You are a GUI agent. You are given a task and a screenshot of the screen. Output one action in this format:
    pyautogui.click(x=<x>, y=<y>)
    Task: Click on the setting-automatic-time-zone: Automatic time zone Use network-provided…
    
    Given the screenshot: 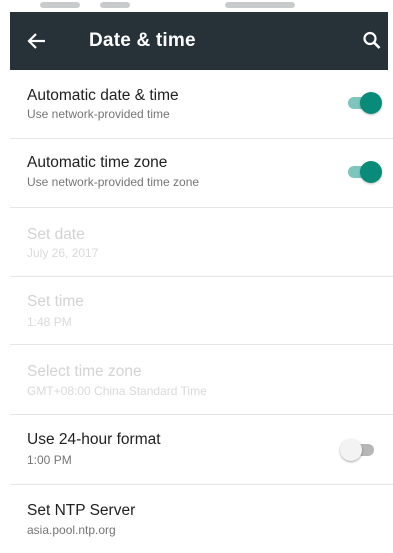 What is the action you would take?
    pyautogui.click(x=201, y=173)
    